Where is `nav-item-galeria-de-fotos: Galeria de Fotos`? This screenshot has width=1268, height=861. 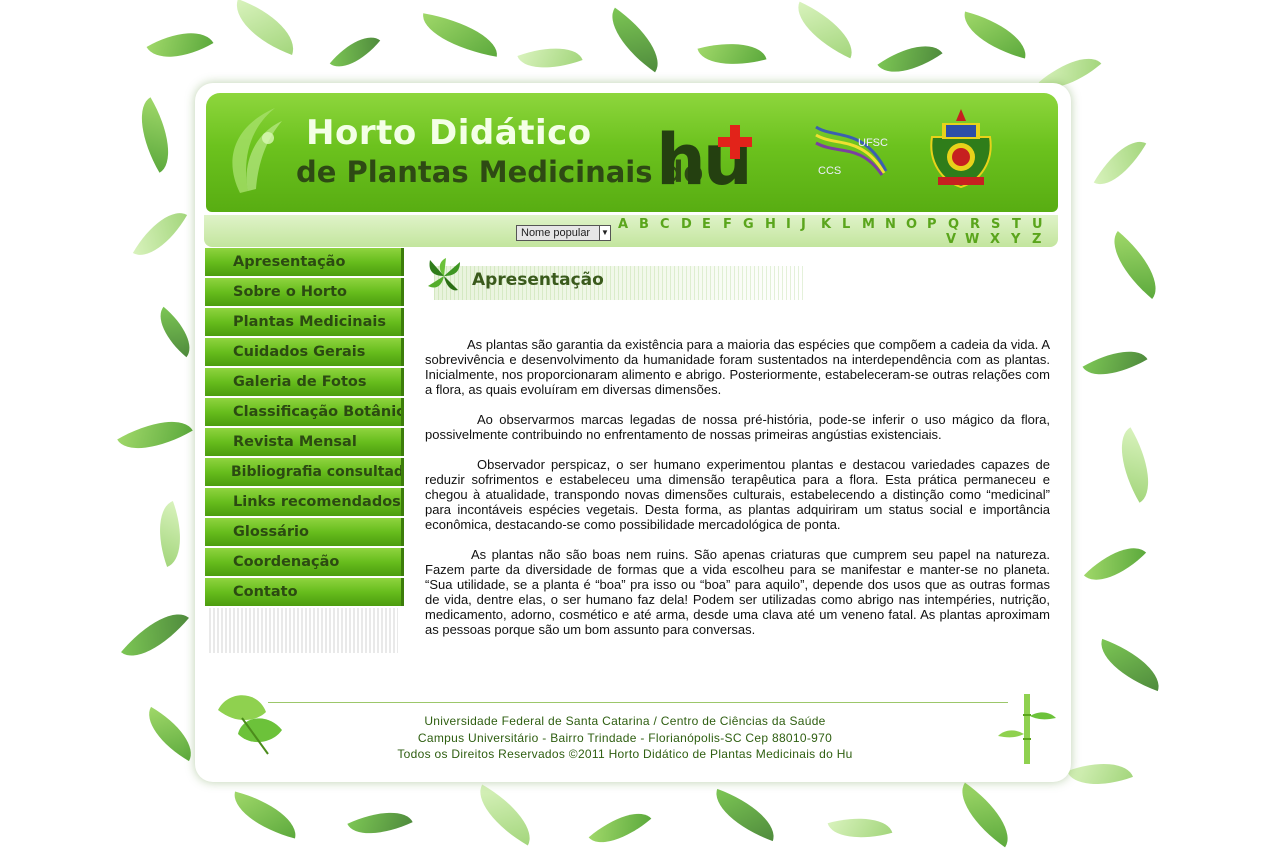
nav-item-galeria-de-fotos: Galeria de Fotos is located at coordinates (304, 382).